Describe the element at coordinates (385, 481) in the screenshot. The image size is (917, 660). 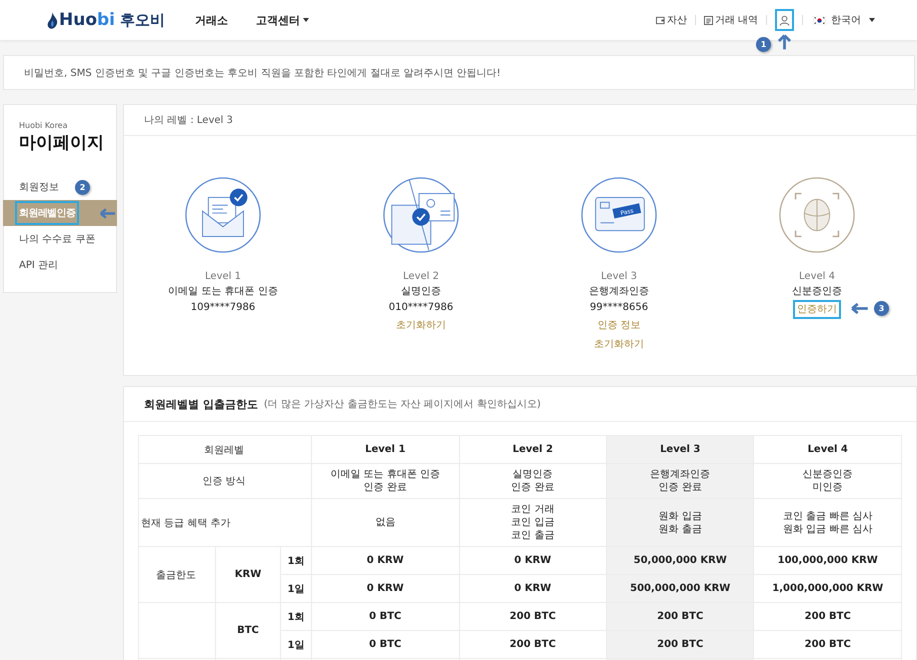
I see `table-cell: 이메일 또는 휴대폰 인증 인증 완료` at that location.